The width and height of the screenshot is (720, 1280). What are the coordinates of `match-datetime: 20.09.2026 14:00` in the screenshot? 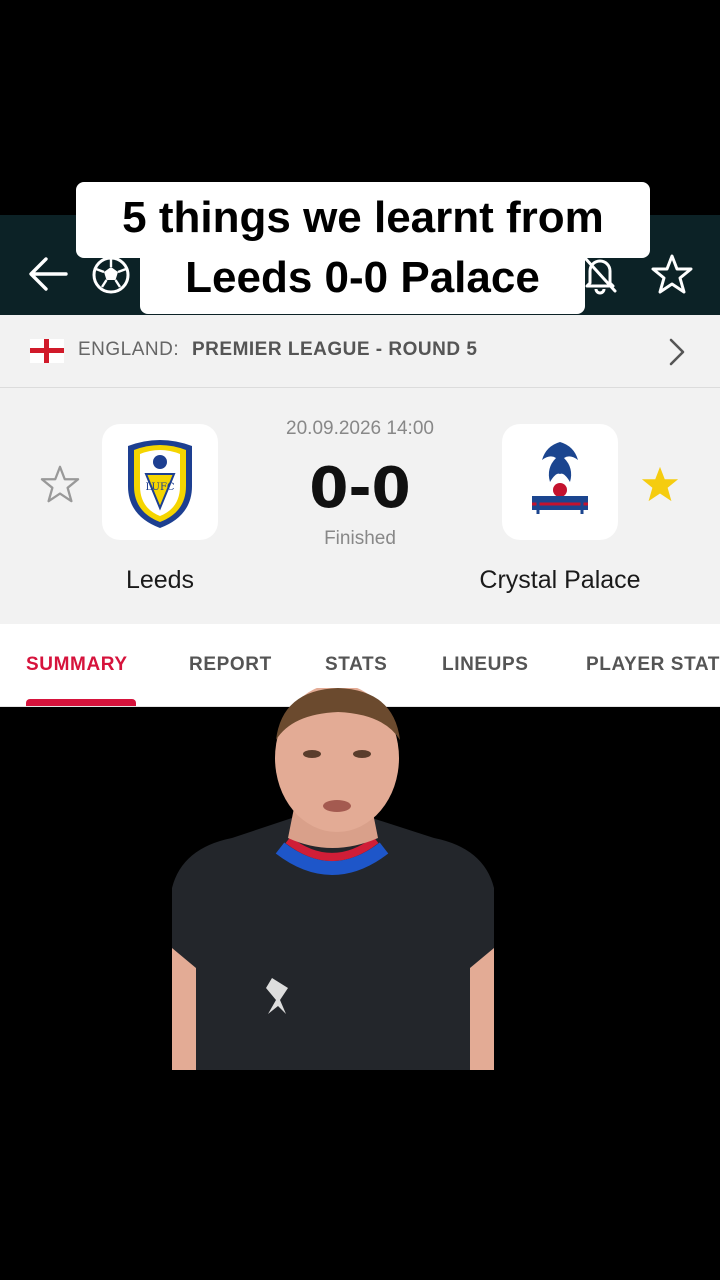 It's located at (360, 428).